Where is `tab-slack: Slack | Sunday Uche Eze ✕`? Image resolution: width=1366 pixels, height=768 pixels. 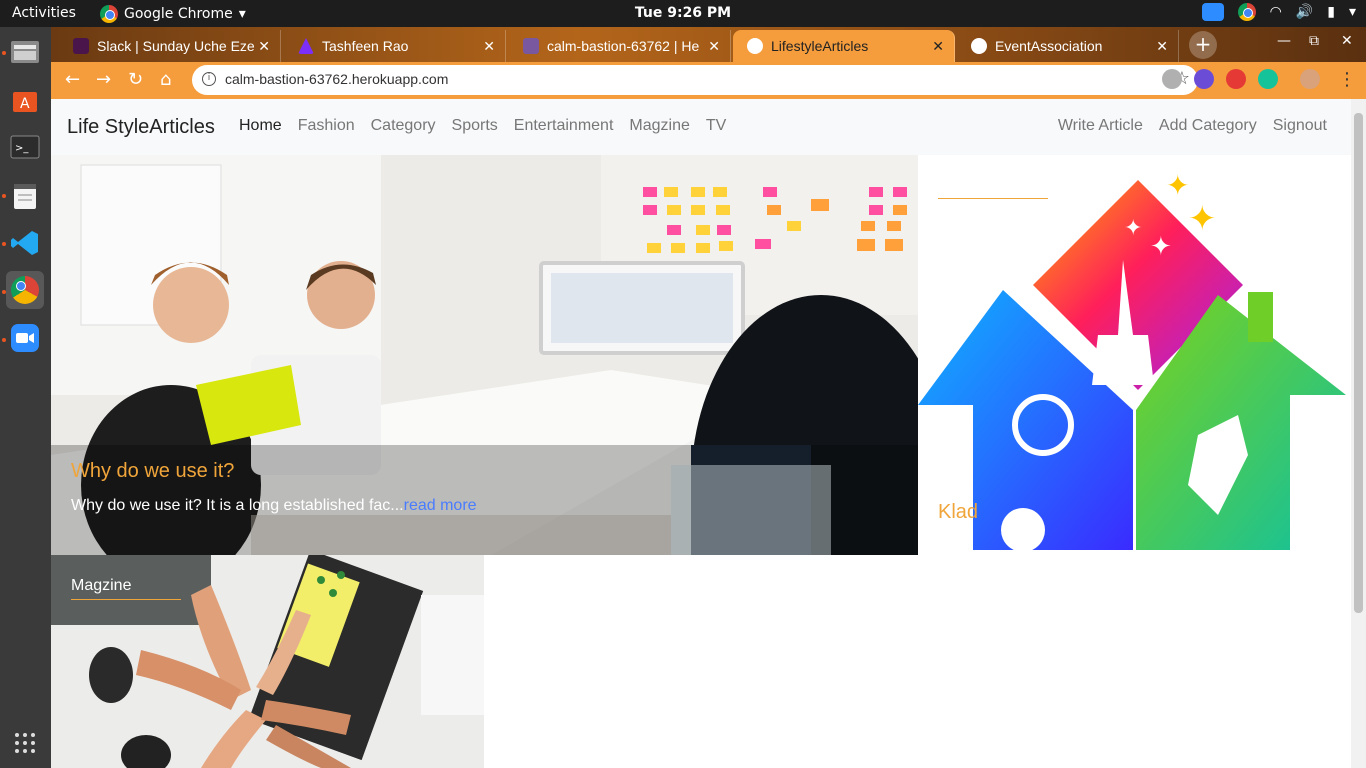
tab-slack: Slack | Sunday Uche Eze ✕ is located at coordinates (170, 46).